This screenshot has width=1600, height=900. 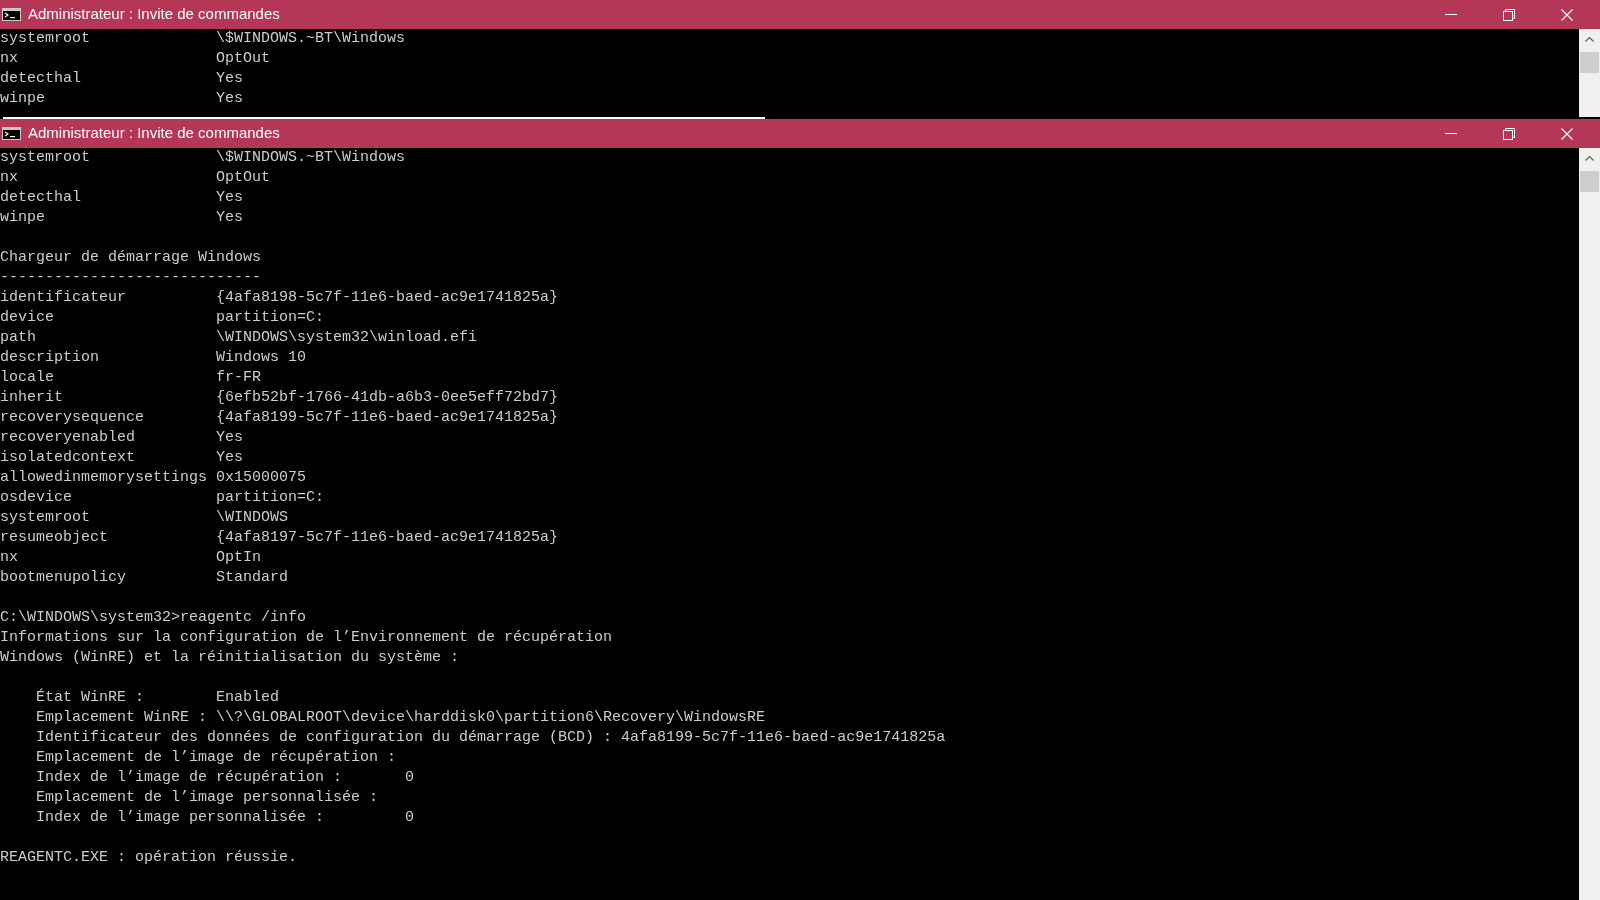 What do you see at coordinates (261, 358) in the screenshot?
I see `setting-value: Windows 10` at bounding box center [261, 358].